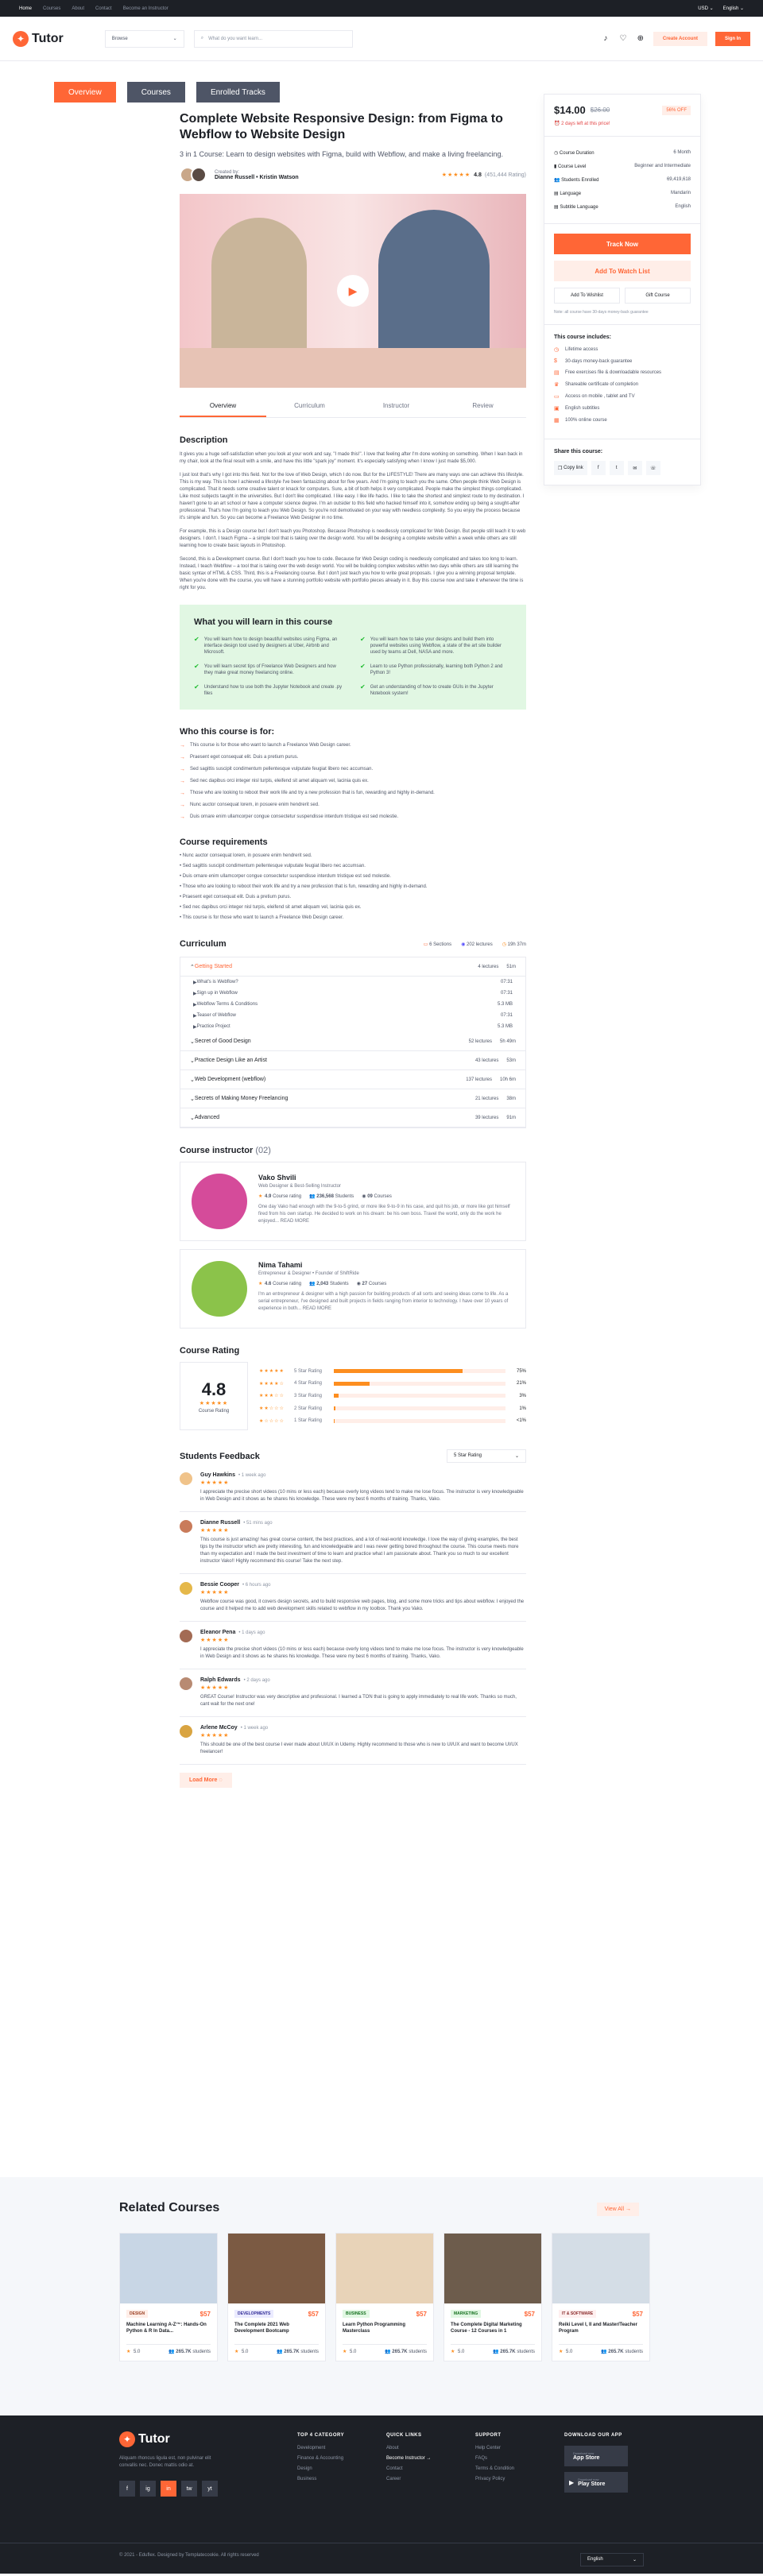 The image size is (763, 2576). What do you see at coordinates (352, 967) in the screenshot?
I see `curriculum-section: ⌃ Getting Started 4 lectures 51m` at bounding box center [352, 967].